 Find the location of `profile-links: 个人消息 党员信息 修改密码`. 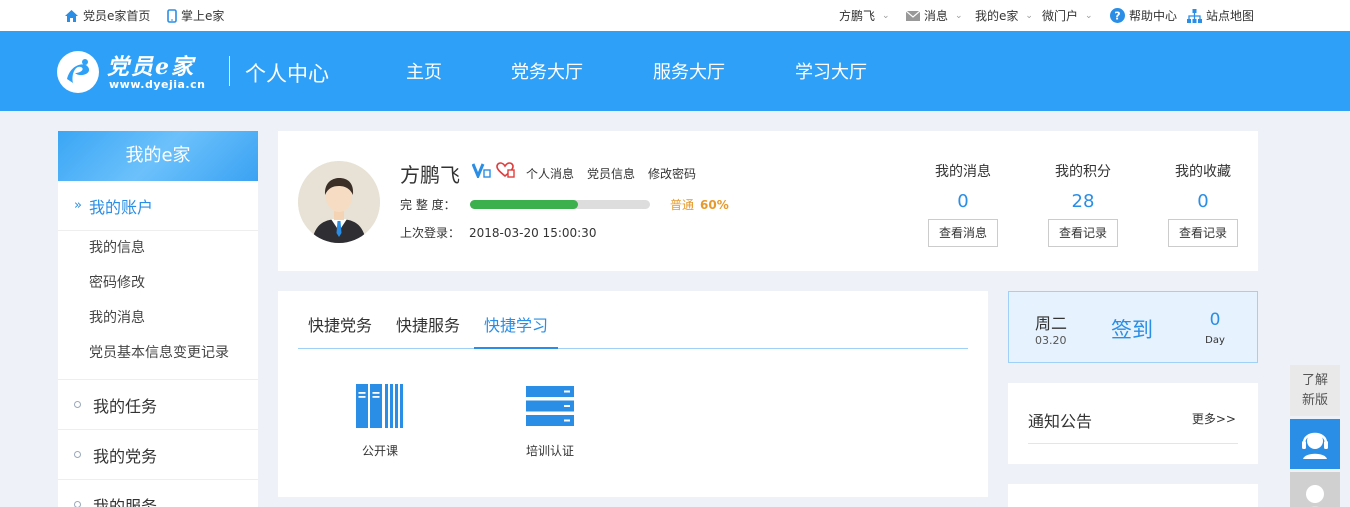

profile-links: 个人消息 党员信息 修改密码 is located at coordinates (611, 173).